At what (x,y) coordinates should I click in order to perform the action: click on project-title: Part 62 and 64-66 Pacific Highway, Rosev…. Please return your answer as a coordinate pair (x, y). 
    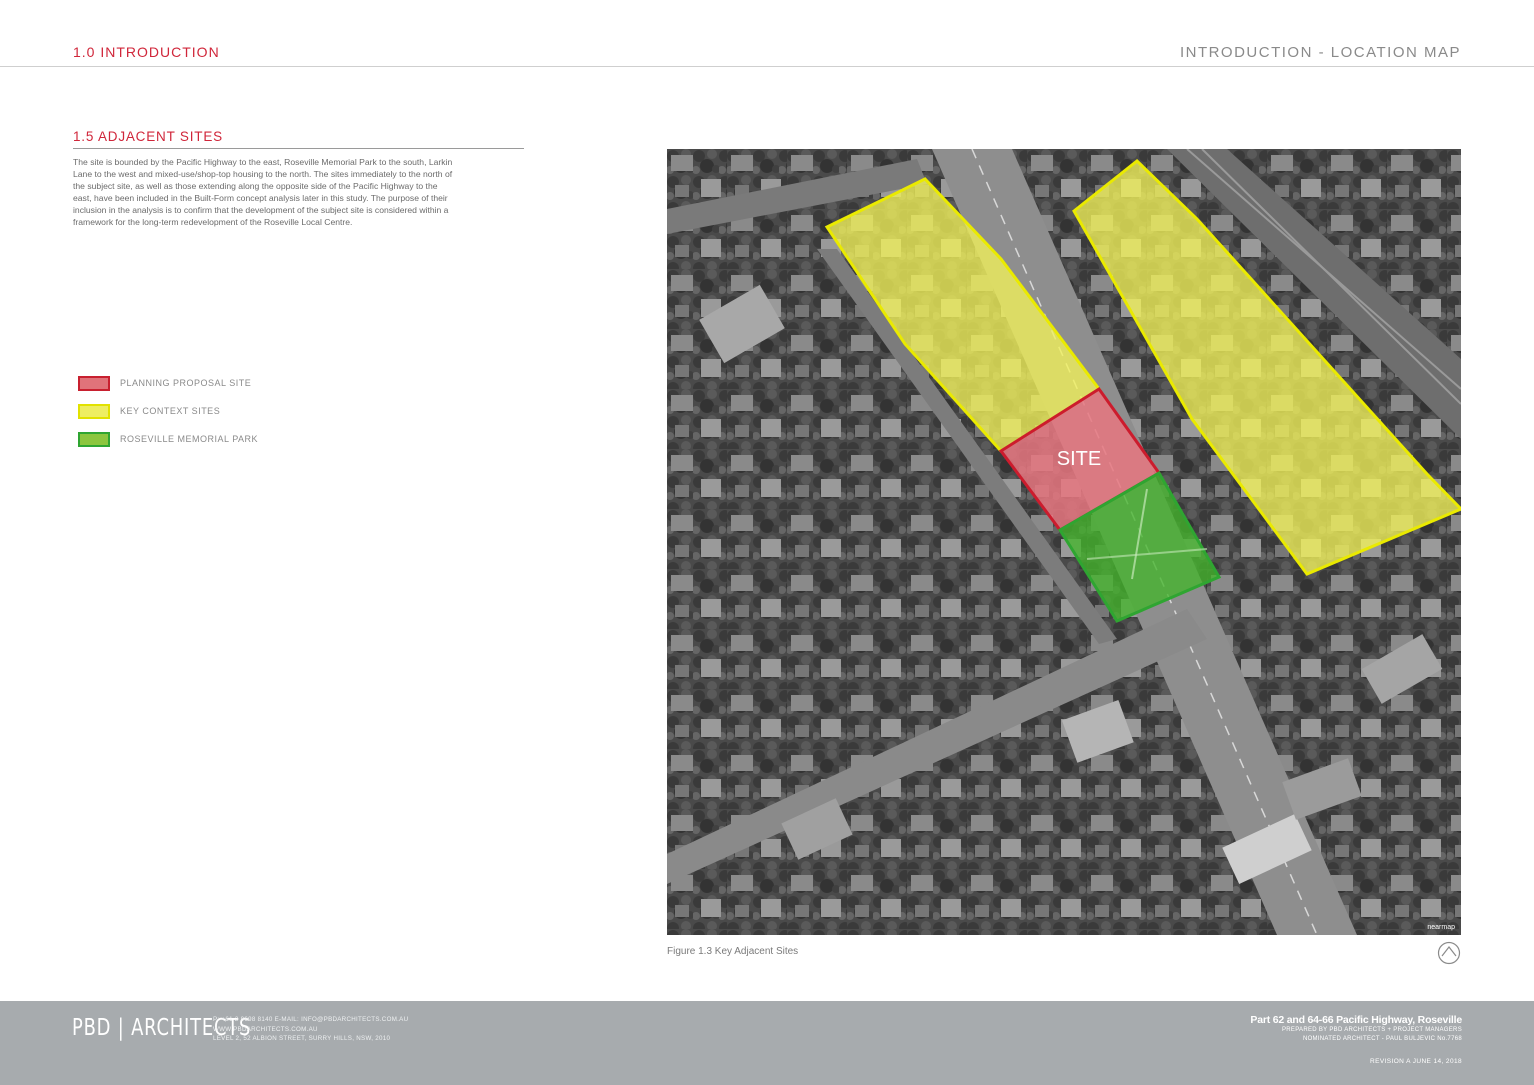
    Looking at the image, I should click on (1356, 1020).